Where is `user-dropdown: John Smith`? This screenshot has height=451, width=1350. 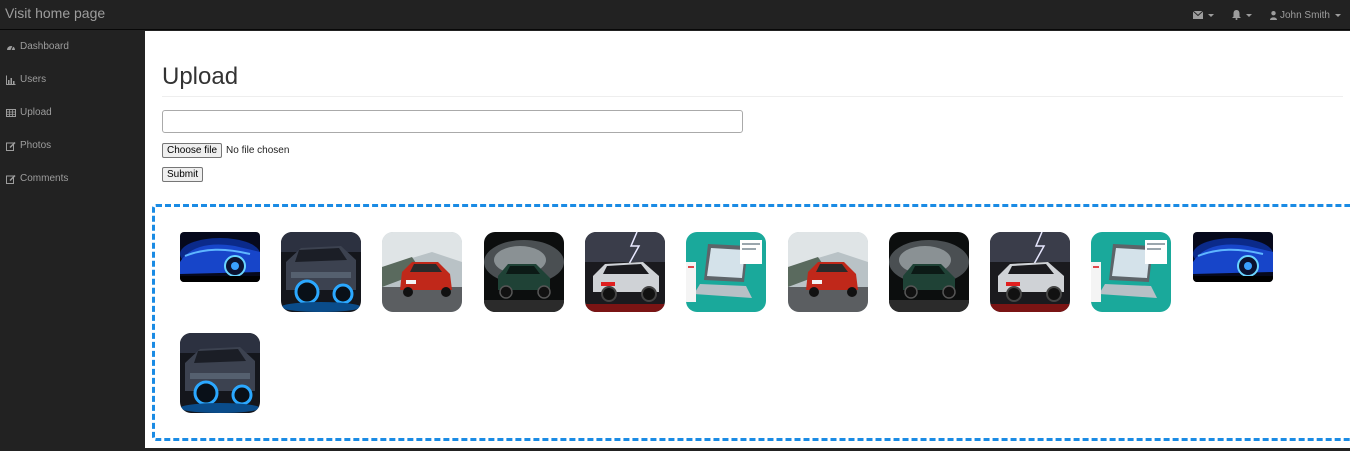
user-dropdown: John Smith is located at coordinates (1305, 15).